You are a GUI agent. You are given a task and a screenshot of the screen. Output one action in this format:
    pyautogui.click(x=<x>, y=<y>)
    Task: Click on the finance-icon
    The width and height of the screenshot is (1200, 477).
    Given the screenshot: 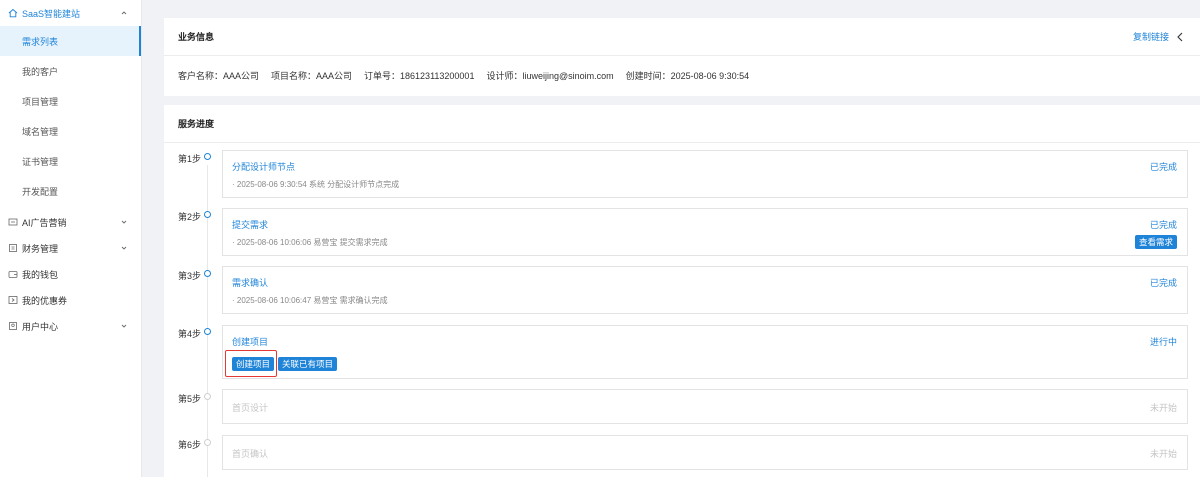 What is the action you would take?
    pyautogui.click(x=12, y=248)
    